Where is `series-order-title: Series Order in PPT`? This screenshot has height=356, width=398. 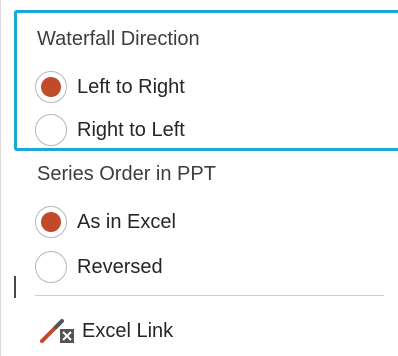 series-order-title: Series Order in PPT is located at coordinates (126, 174).